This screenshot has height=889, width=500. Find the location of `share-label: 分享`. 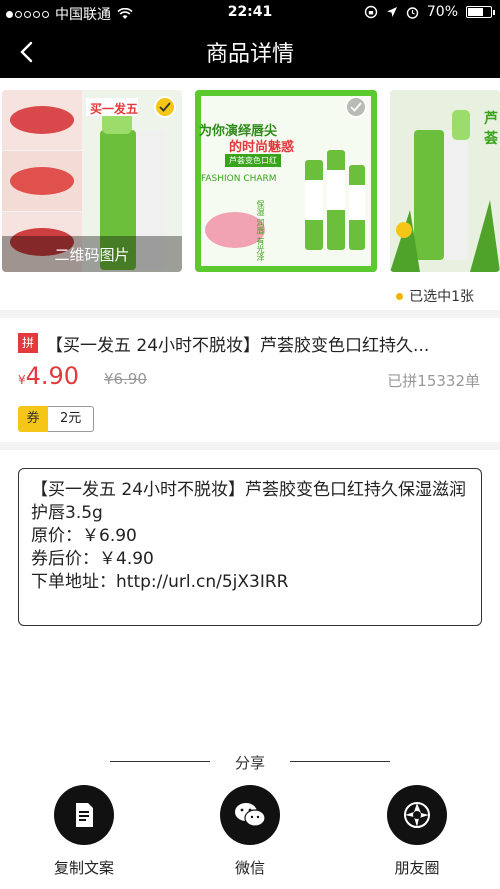

share-label: 分享 is located at coordinates (249, 763).